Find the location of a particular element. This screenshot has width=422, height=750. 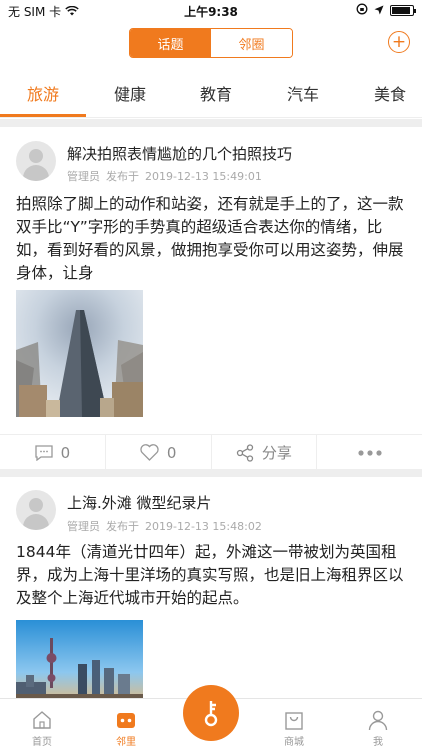

plus-icon: + is located at coordinates (399, 41).